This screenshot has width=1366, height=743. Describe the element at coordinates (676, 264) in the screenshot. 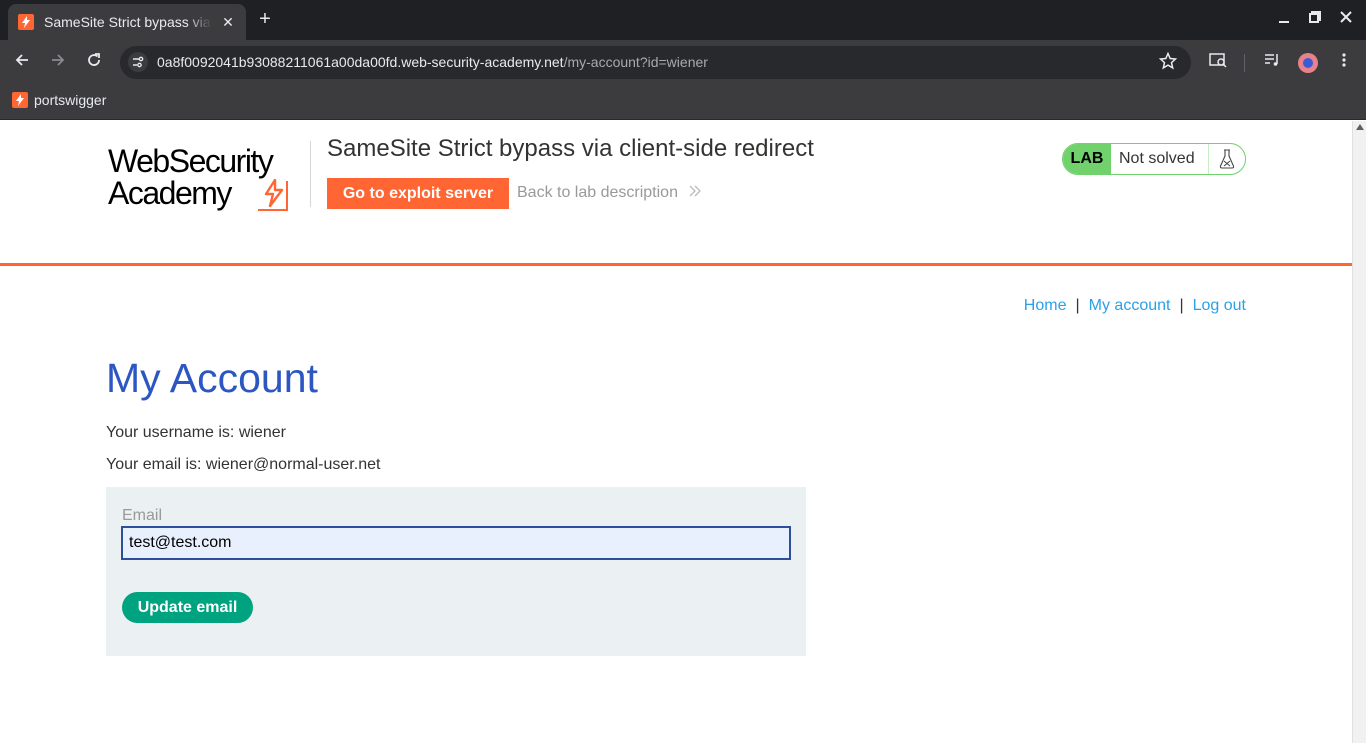

I see `header-orange-rule` at that location.